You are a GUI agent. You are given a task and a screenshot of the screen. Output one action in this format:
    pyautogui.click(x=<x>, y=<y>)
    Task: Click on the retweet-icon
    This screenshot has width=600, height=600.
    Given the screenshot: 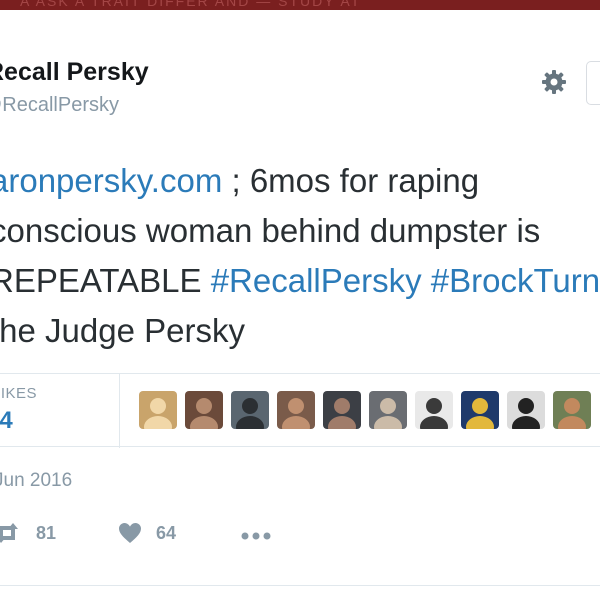 What is the action you would take?
    pyautogui.click(x=10, y=533)
    